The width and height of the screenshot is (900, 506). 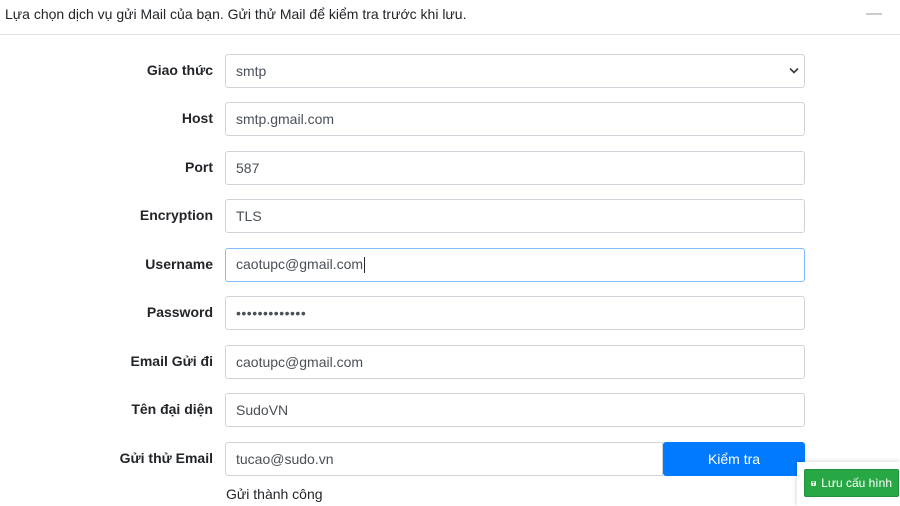 I want to click on encryption-input, so click(x=515, y=216).